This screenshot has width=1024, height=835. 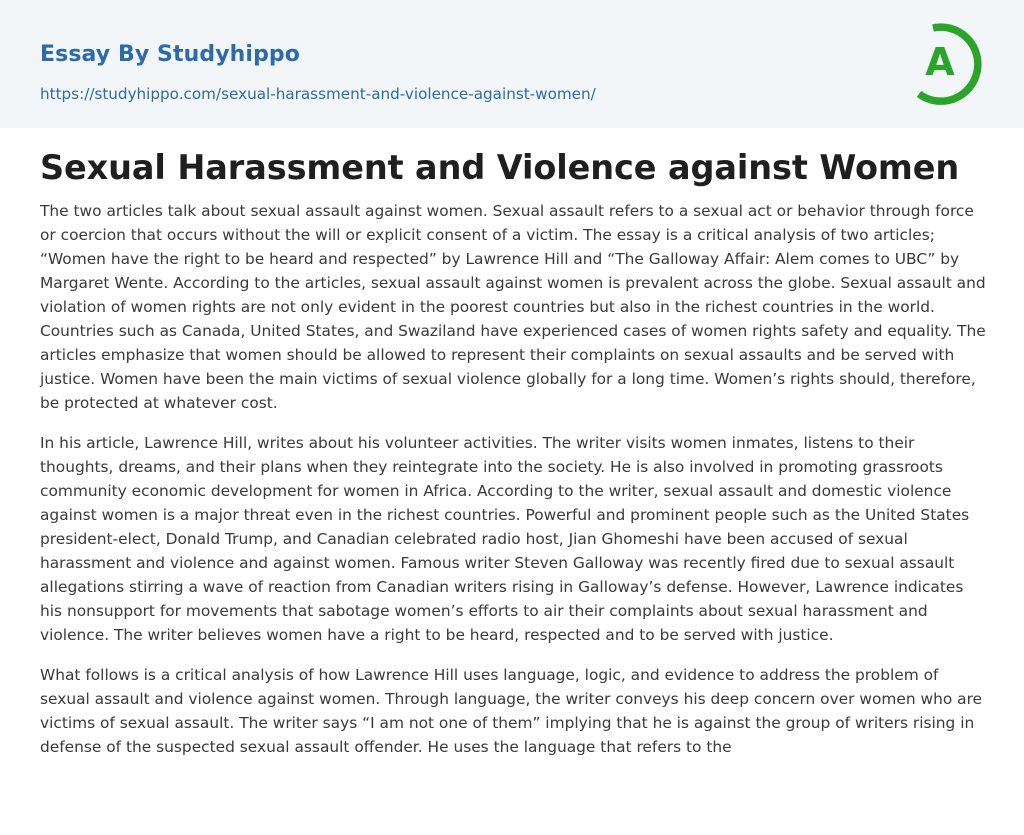 What do you see at coordinates (170, 54) in the screenshot?
I see `brand-name: Essay By Studyhippo` at bounding box center [170, 54].